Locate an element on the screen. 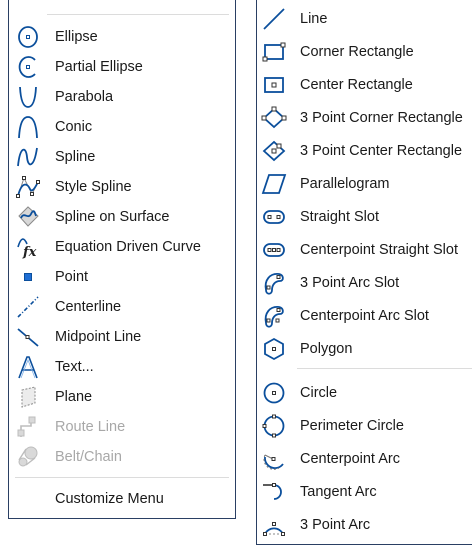  menu-item-straight-slot: Straight Slot is located at coordinates (364, 217).